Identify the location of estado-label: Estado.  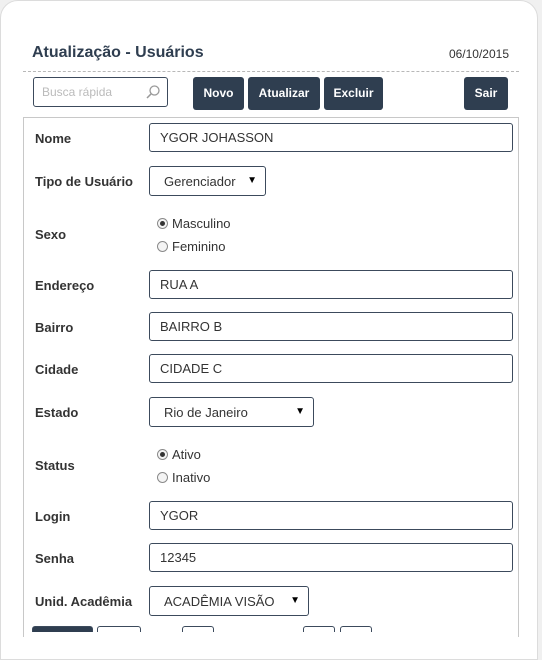
(57, 412).